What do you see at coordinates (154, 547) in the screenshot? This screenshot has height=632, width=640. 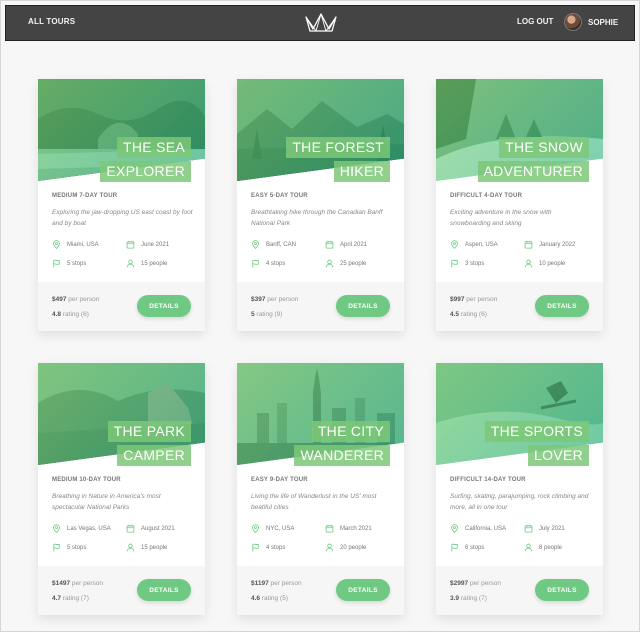 I see `fact-people-text: 15 people` at bounding box center [154, 547].